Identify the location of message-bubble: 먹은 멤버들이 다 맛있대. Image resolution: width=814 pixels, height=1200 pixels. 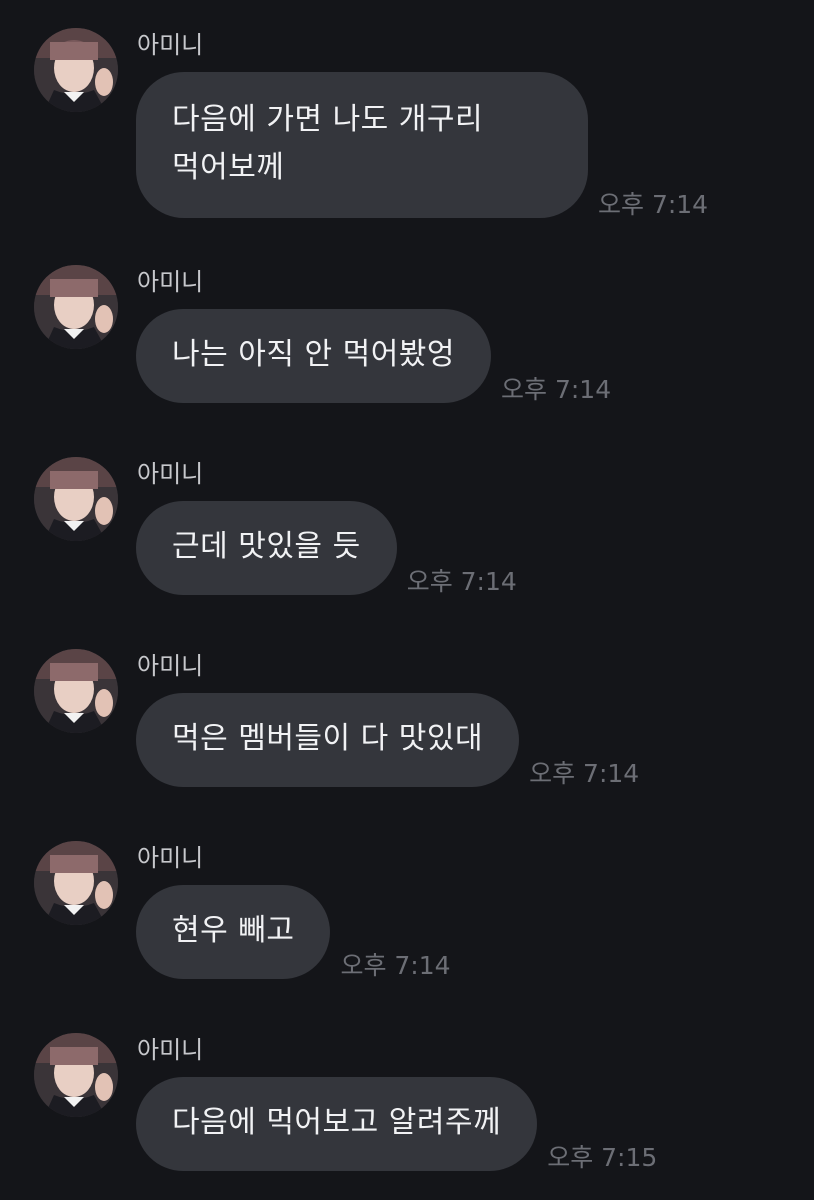
(328, 740).